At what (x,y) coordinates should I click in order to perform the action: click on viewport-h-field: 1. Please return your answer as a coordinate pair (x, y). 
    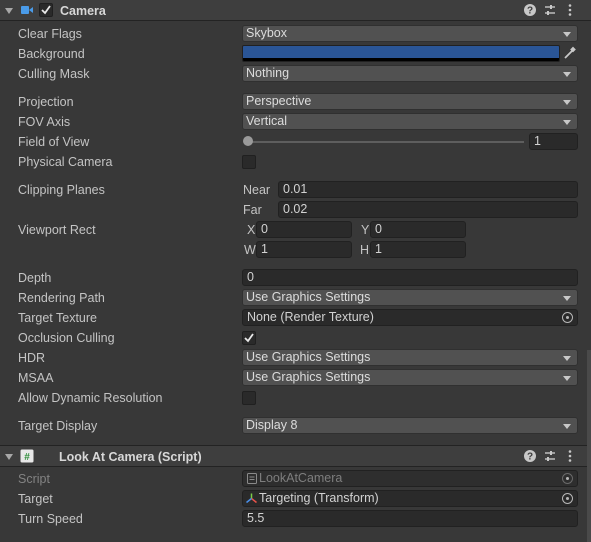
    Looking at the image, I should click on (418, 249).